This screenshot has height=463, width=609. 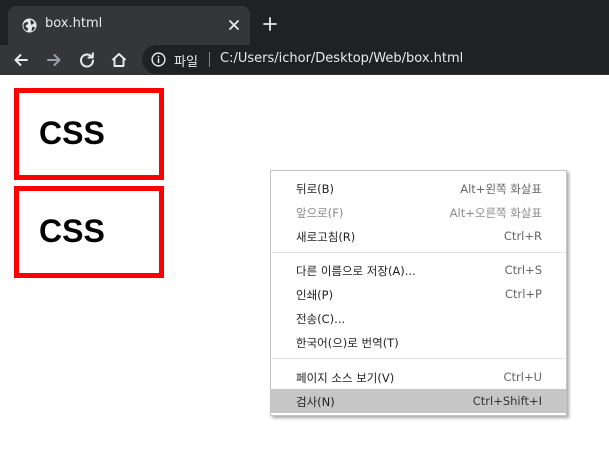 I want to click on menu-item-shortcut: Ctrl+R, so click(x=522, y=236).